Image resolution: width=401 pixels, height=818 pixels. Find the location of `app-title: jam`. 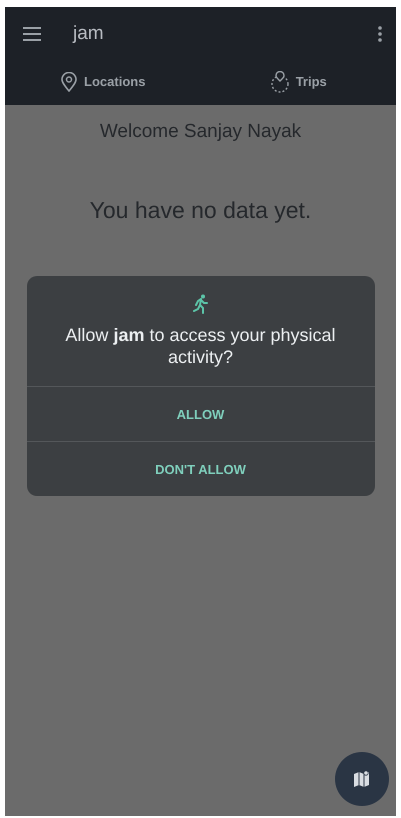

app-title: jam is located at coordinates (89, 33).